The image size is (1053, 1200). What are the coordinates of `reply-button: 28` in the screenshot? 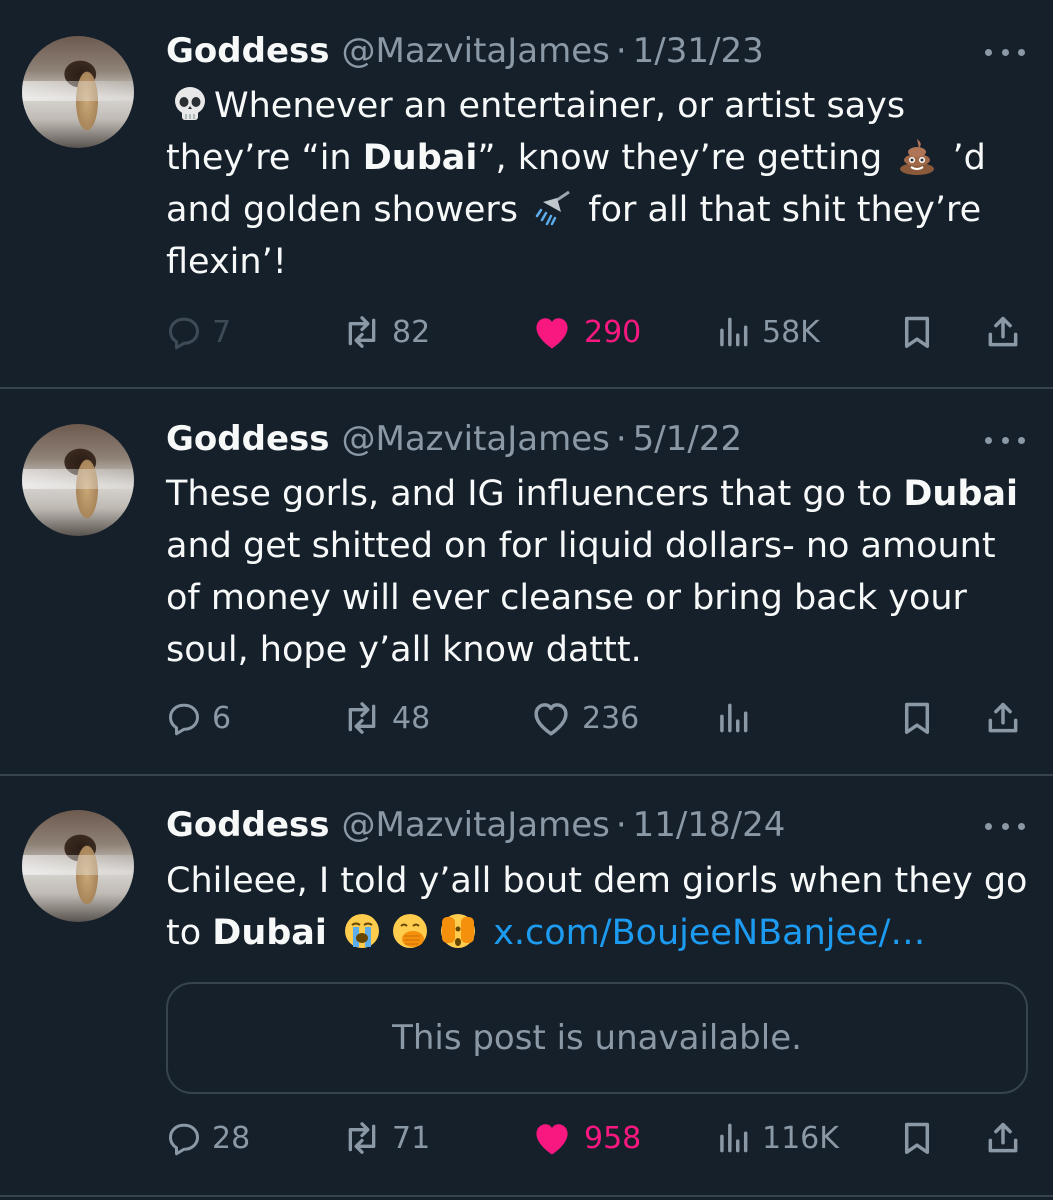 It's located at (208, 1138).